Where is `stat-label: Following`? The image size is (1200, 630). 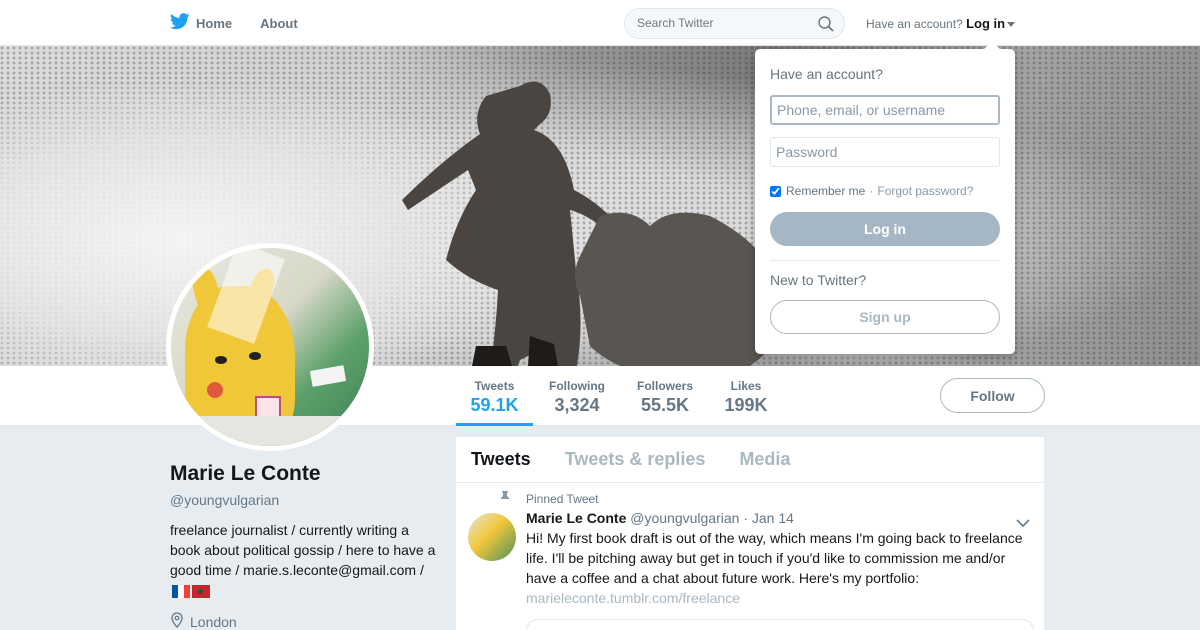
stat-label: Following is located at coordinates (577, 386).